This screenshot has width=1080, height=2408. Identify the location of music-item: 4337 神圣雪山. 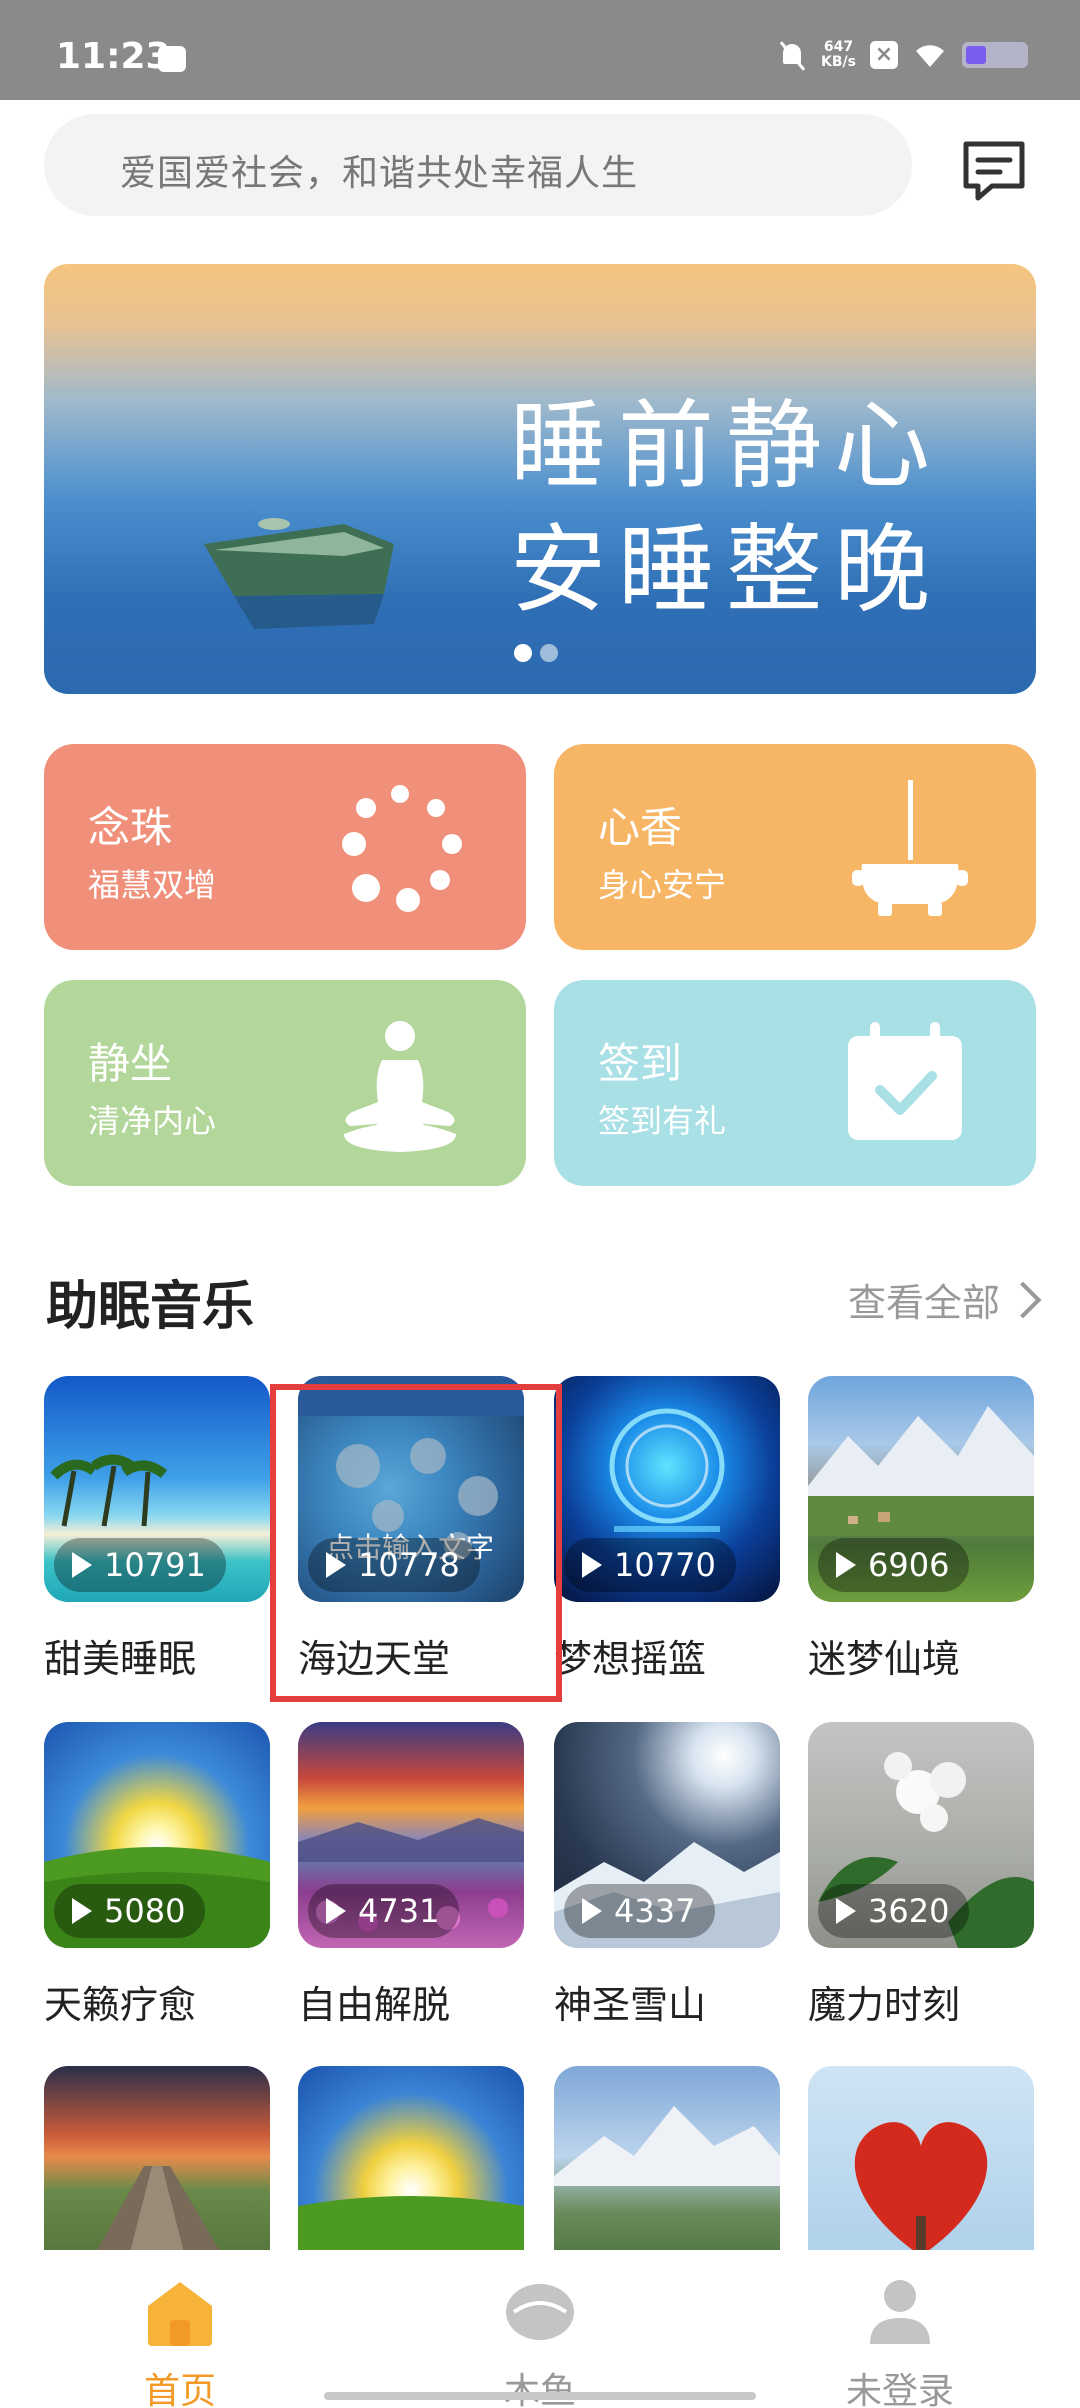
(667, 1875).